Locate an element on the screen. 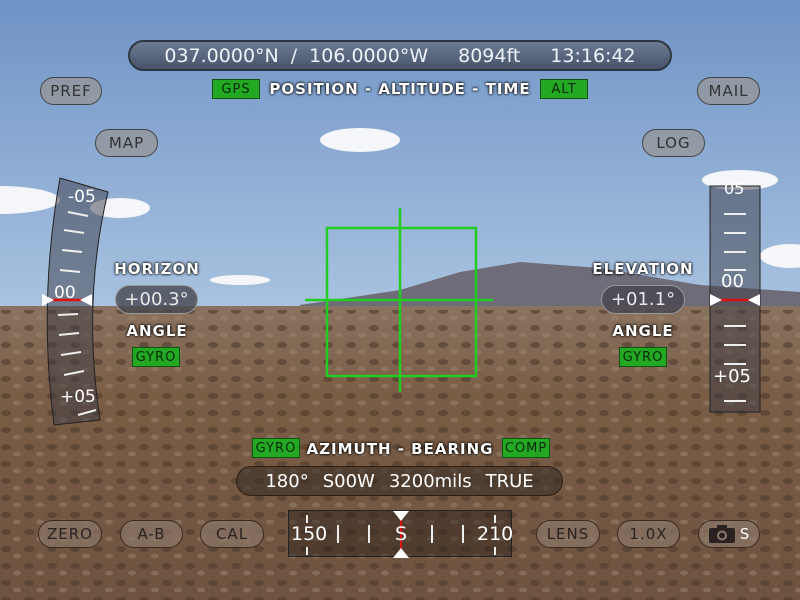  horizon-label: HORIZON is located at coordinates (157, 269).